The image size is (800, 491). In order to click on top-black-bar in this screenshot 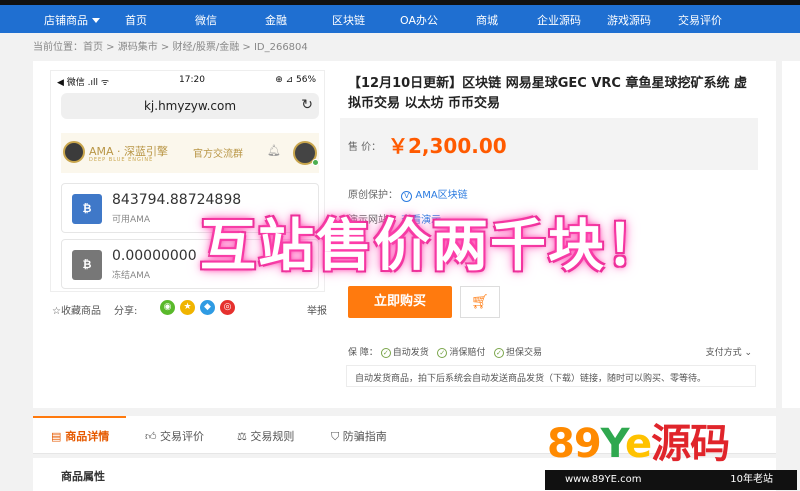, I will do `click(400, 2)`.